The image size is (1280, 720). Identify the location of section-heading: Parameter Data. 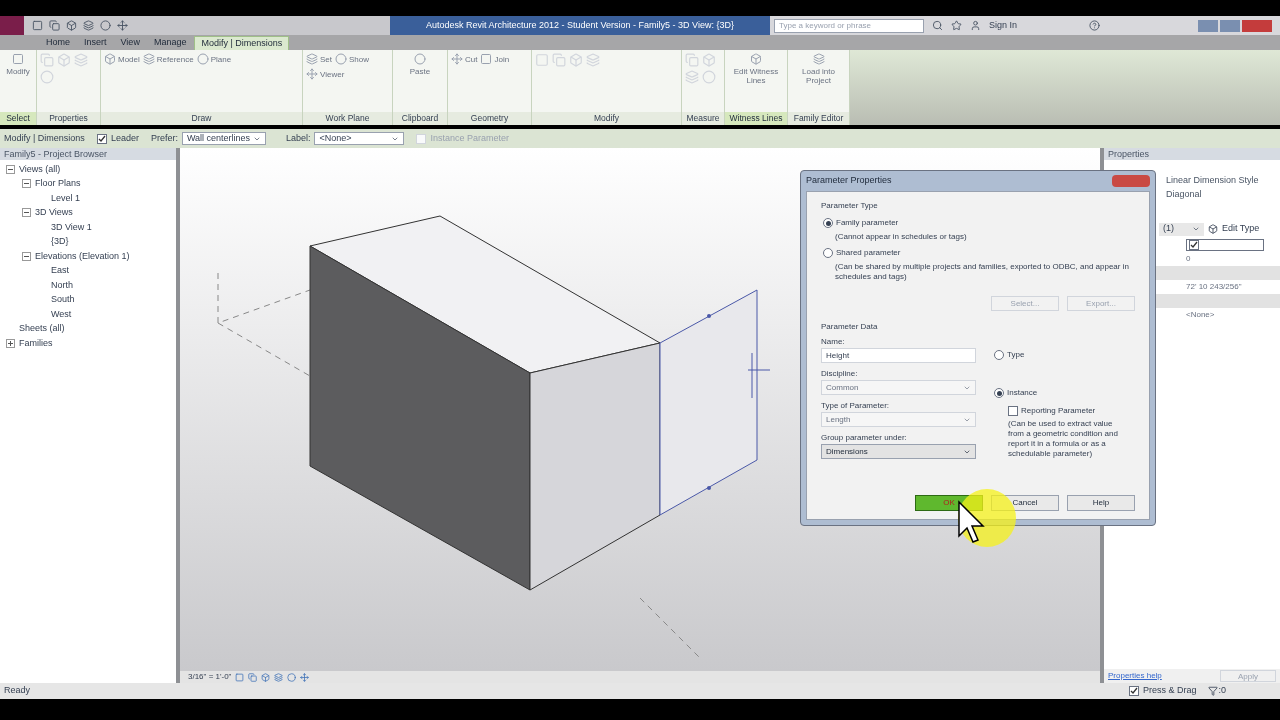
(850, 327).